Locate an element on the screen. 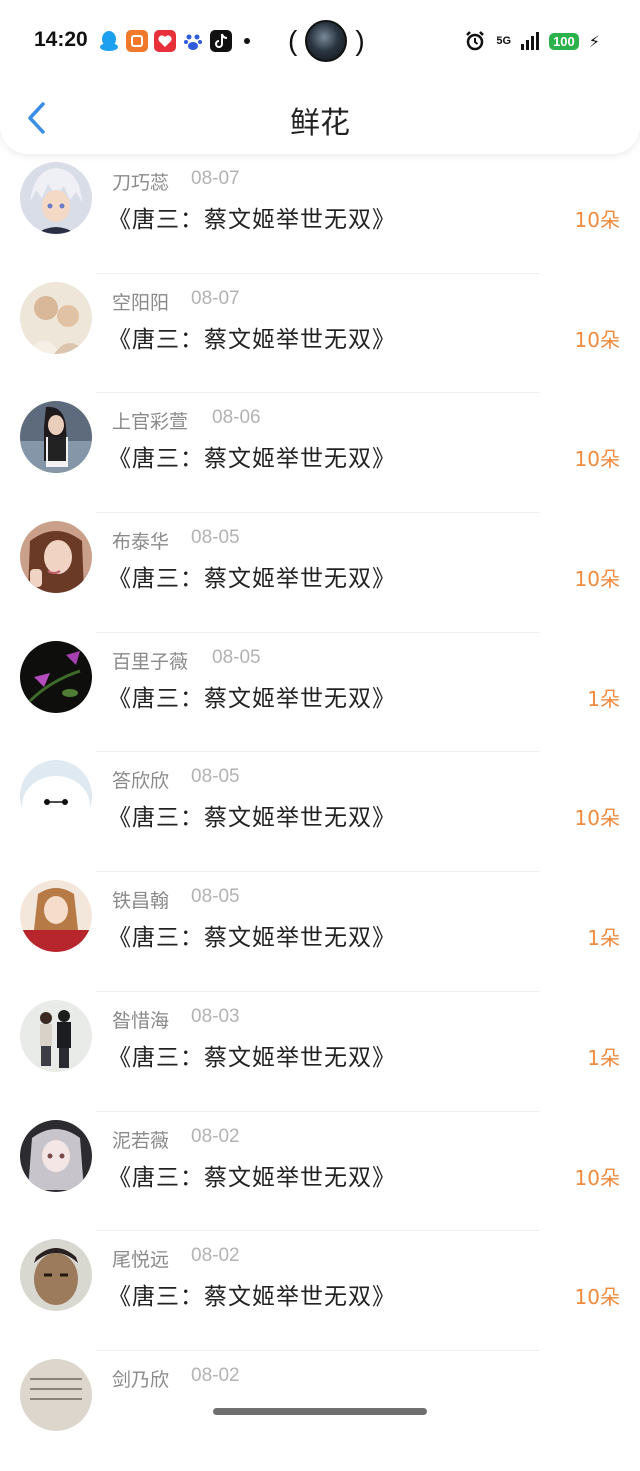 Image resolution: width=640 pixels, height=1471 pixels. send-date: 08-03 is located at coordinates (215, 1016).